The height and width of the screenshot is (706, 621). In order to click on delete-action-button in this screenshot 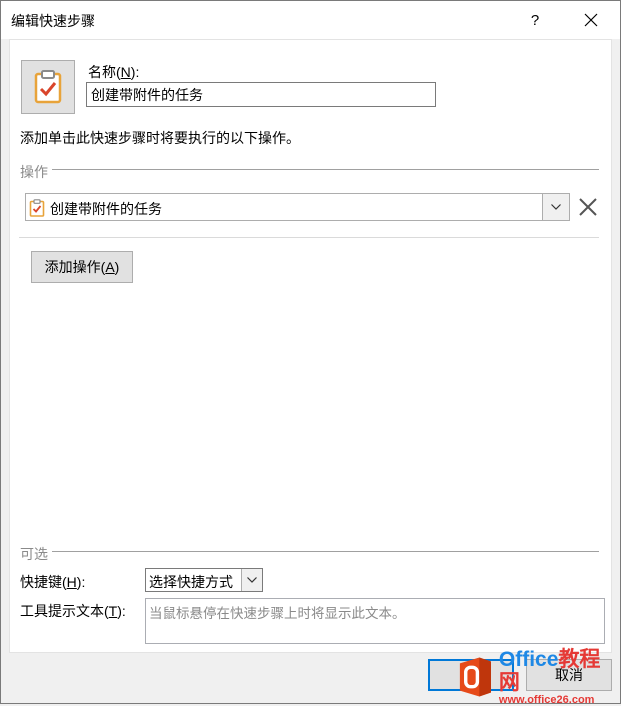, I will do `click(588, 207)`.